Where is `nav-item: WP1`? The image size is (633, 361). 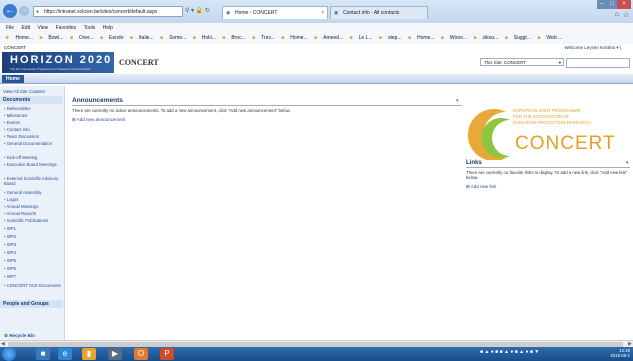
nav-item: WP1 is located at coordinates (33, 228).